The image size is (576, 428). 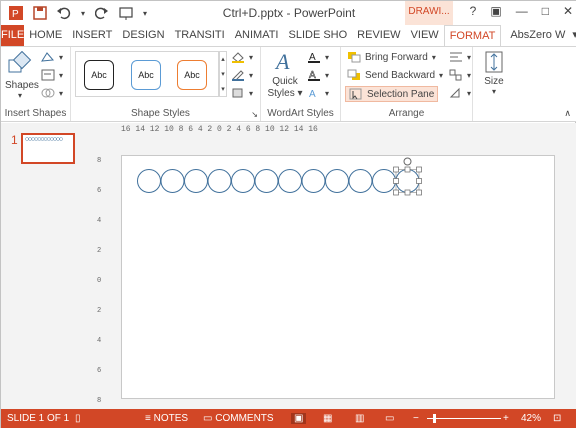 I want to click on shapes-button: Shapes ▾, so click(x=22, y=75).